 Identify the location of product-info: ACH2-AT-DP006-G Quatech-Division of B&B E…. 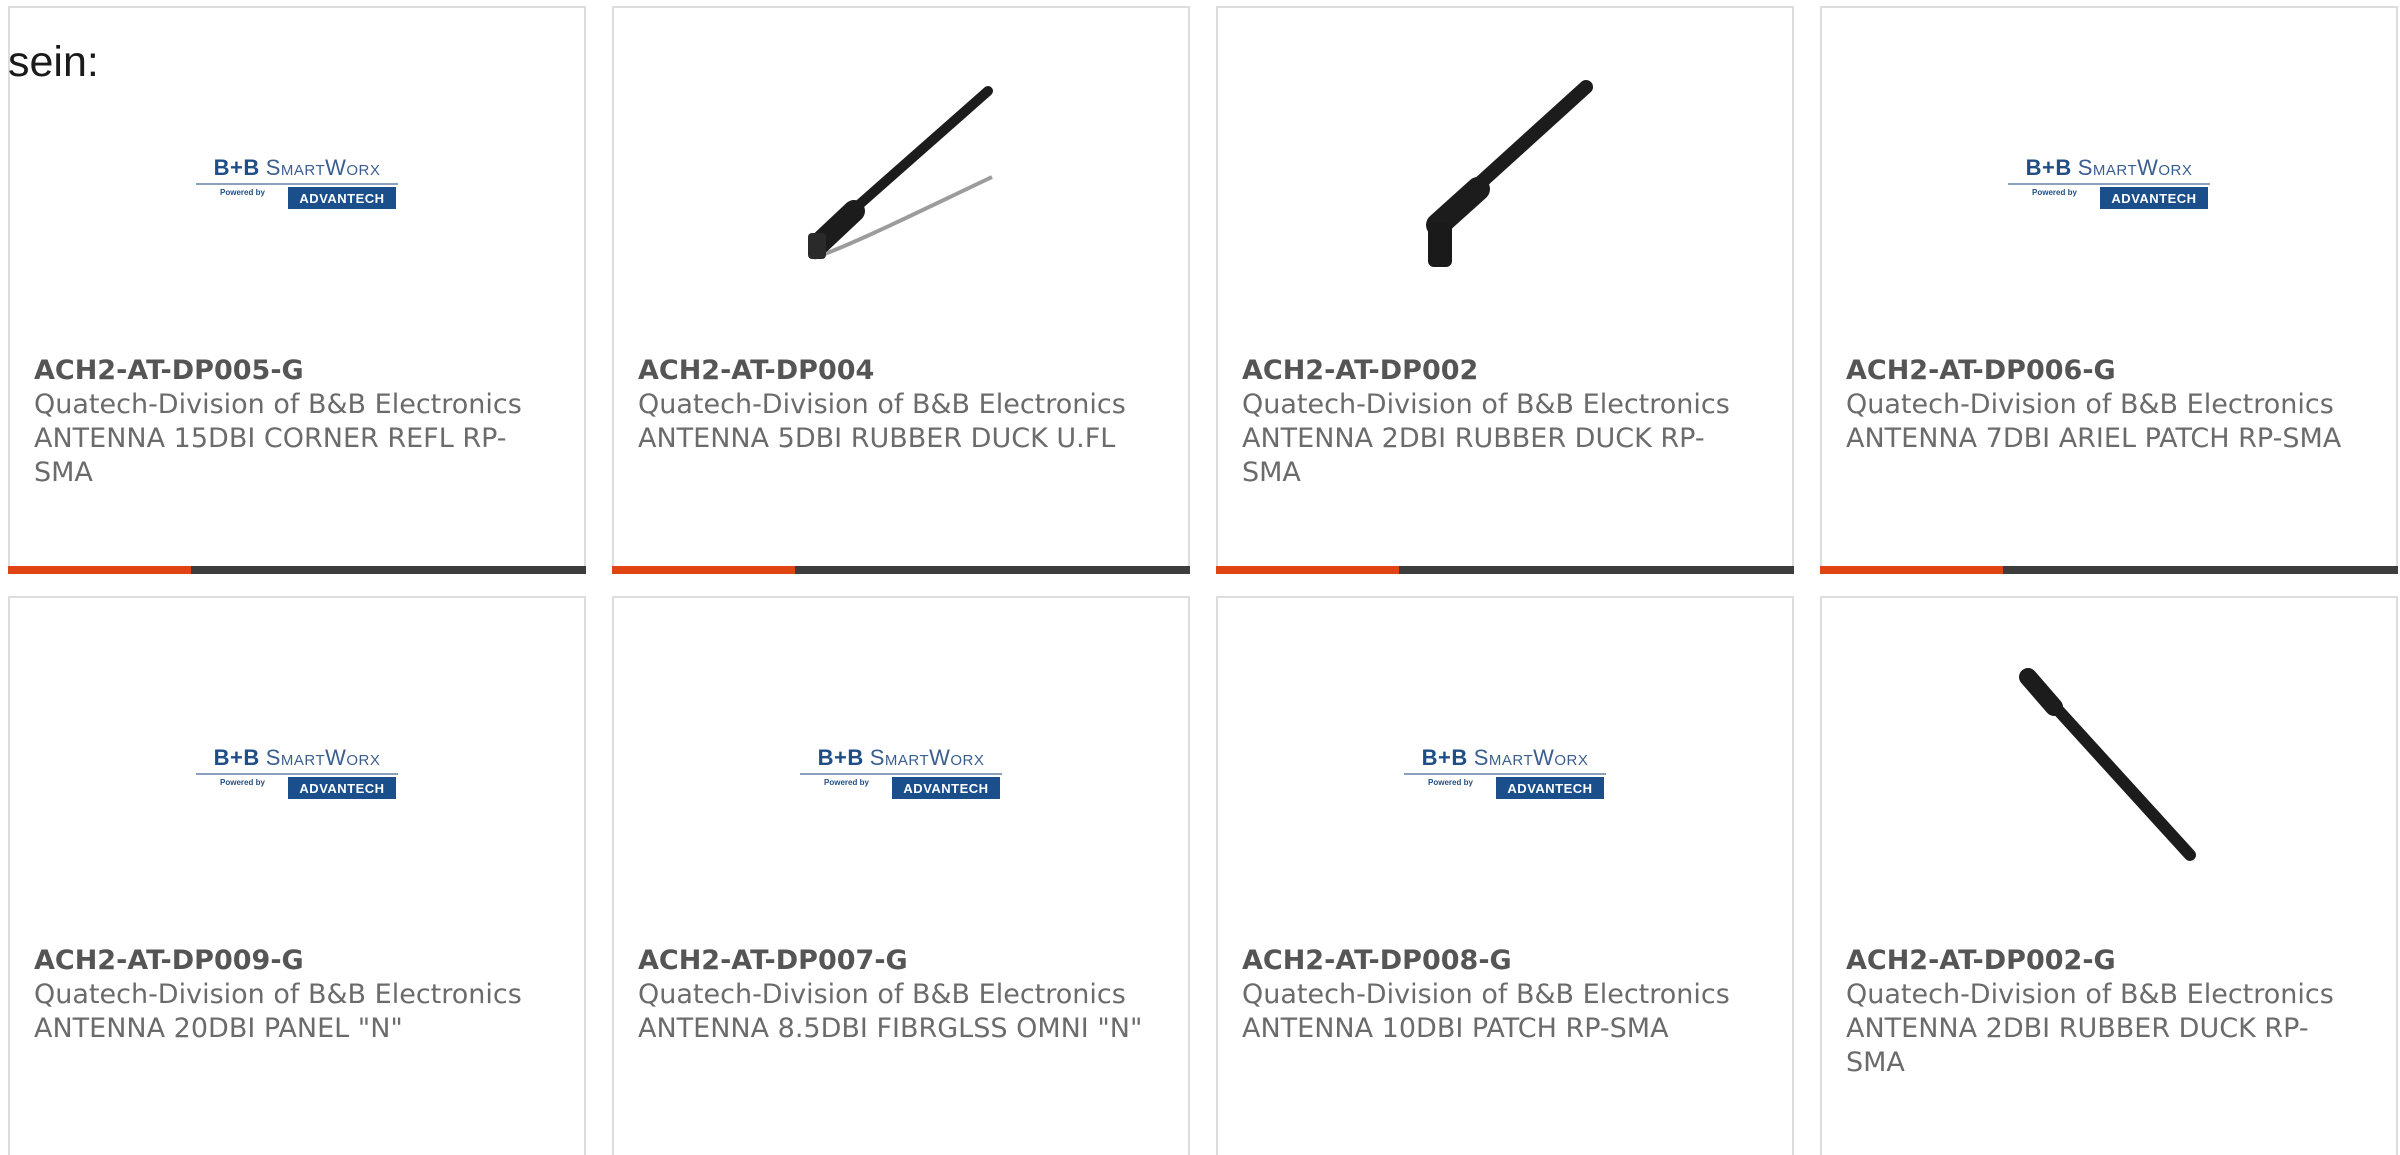
(2101, 405).